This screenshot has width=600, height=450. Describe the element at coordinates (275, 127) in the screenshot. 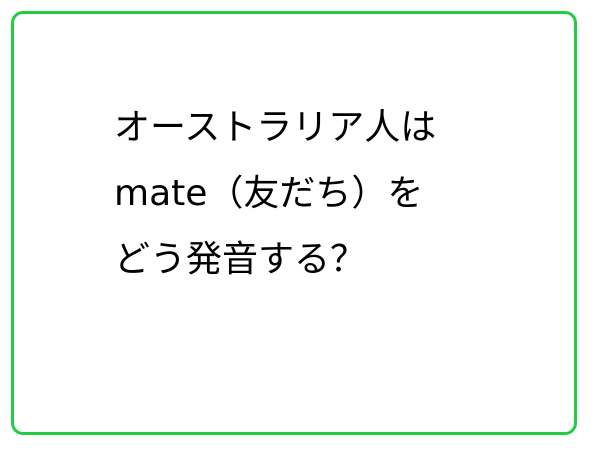

I see `question-line-1: オーストラリア人は` at that location.